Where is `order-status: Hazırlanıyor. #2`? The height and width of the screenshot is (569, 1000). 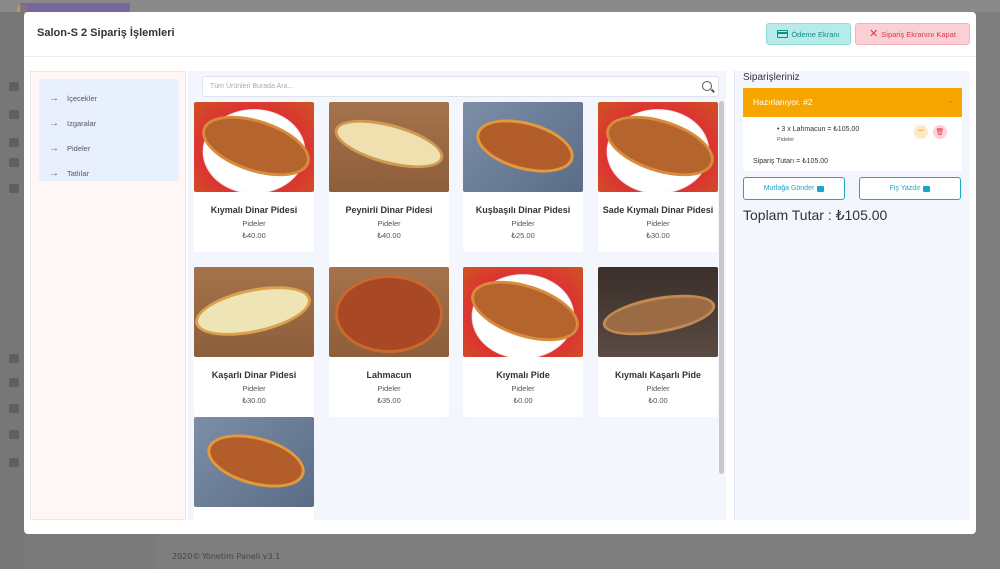 order-status: Hazırlanıyor. #2 is located at coordinates (783, 102).